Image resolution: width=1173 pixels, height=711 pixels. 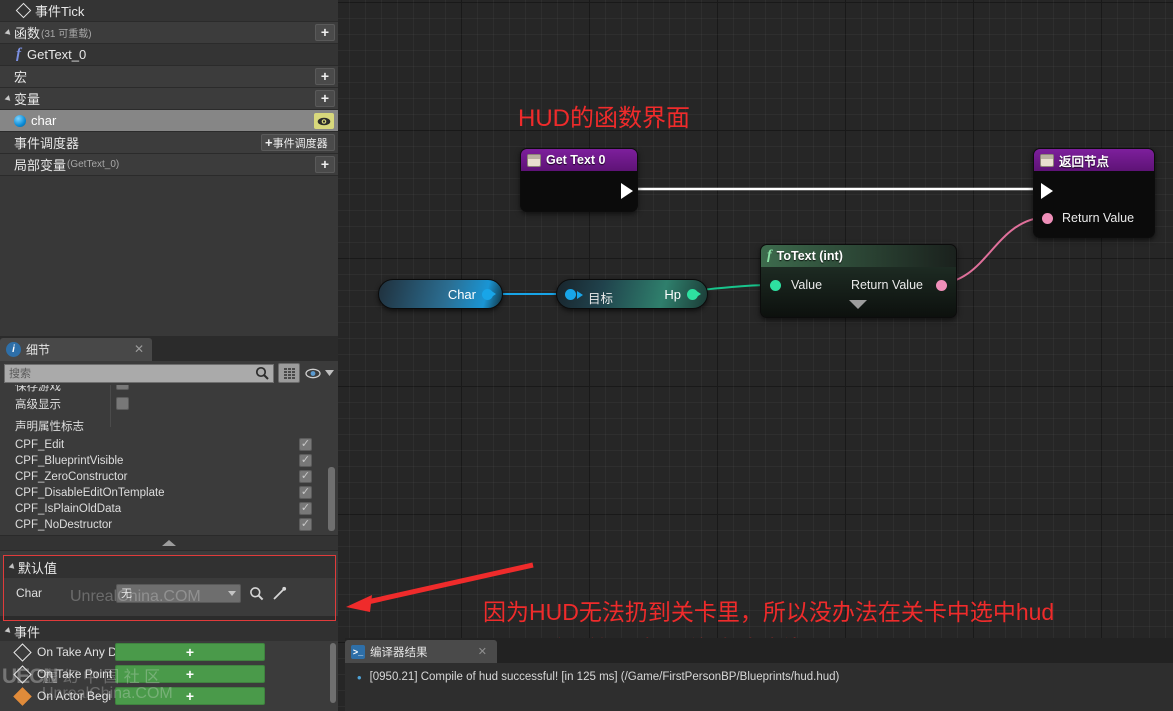 What do you see at coordinates (169, 55) in the screenshot?
I see `my-blueprint-function-gettext0: f GetText_0` at bounding box center [169, 55].